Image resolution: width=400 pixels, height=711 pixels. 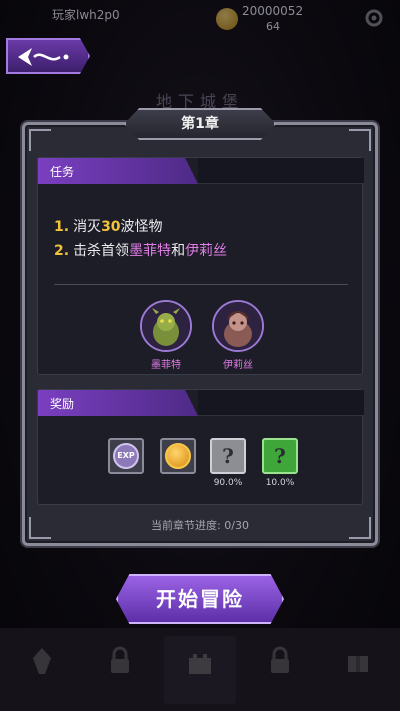 I want to click on witch-boss-icon, so click(x=238, y=326).